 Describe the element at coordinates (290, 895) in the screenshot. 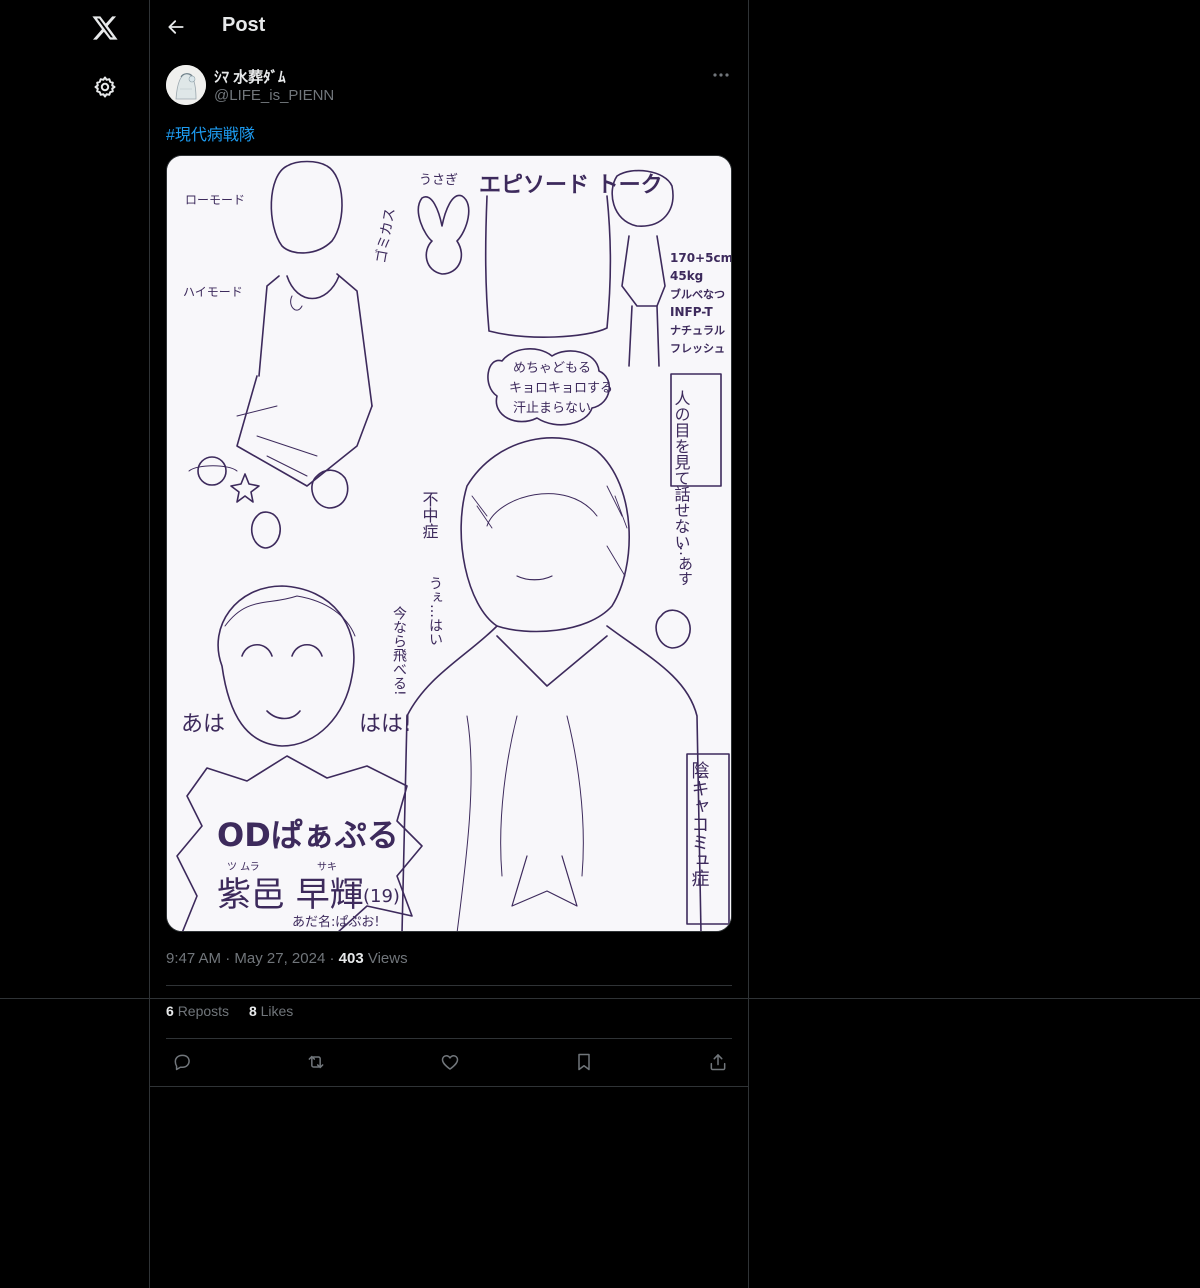

I see `illustration-name: 紫邑 早輝` at that location.